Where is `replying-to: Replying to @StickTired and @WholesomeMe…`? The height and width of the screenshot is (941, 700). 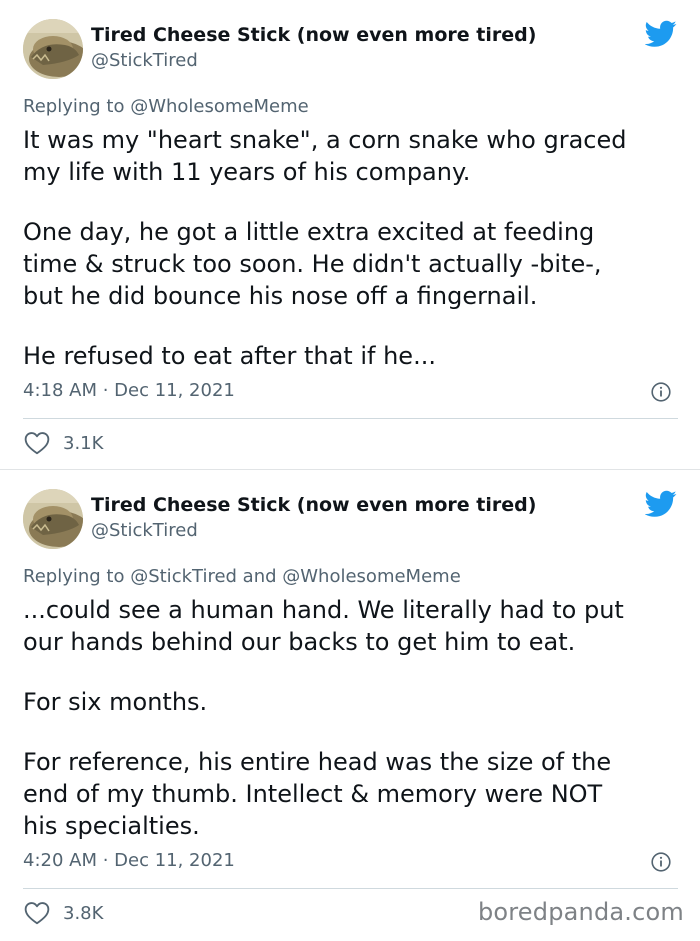 replying-to: Replying to @StickTired and @WholesomeMe… is located at coordinates (242, 576).